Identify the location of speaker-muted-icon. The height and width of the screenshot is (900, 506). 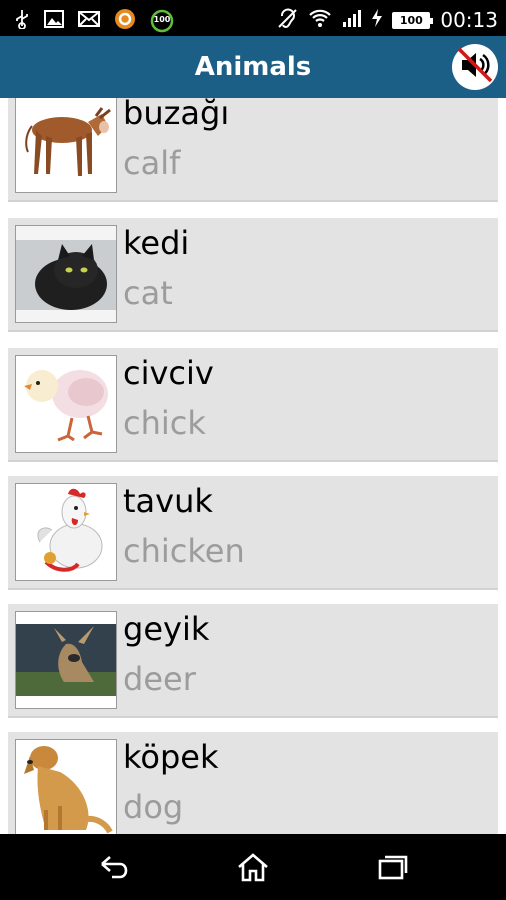
(475, 67).